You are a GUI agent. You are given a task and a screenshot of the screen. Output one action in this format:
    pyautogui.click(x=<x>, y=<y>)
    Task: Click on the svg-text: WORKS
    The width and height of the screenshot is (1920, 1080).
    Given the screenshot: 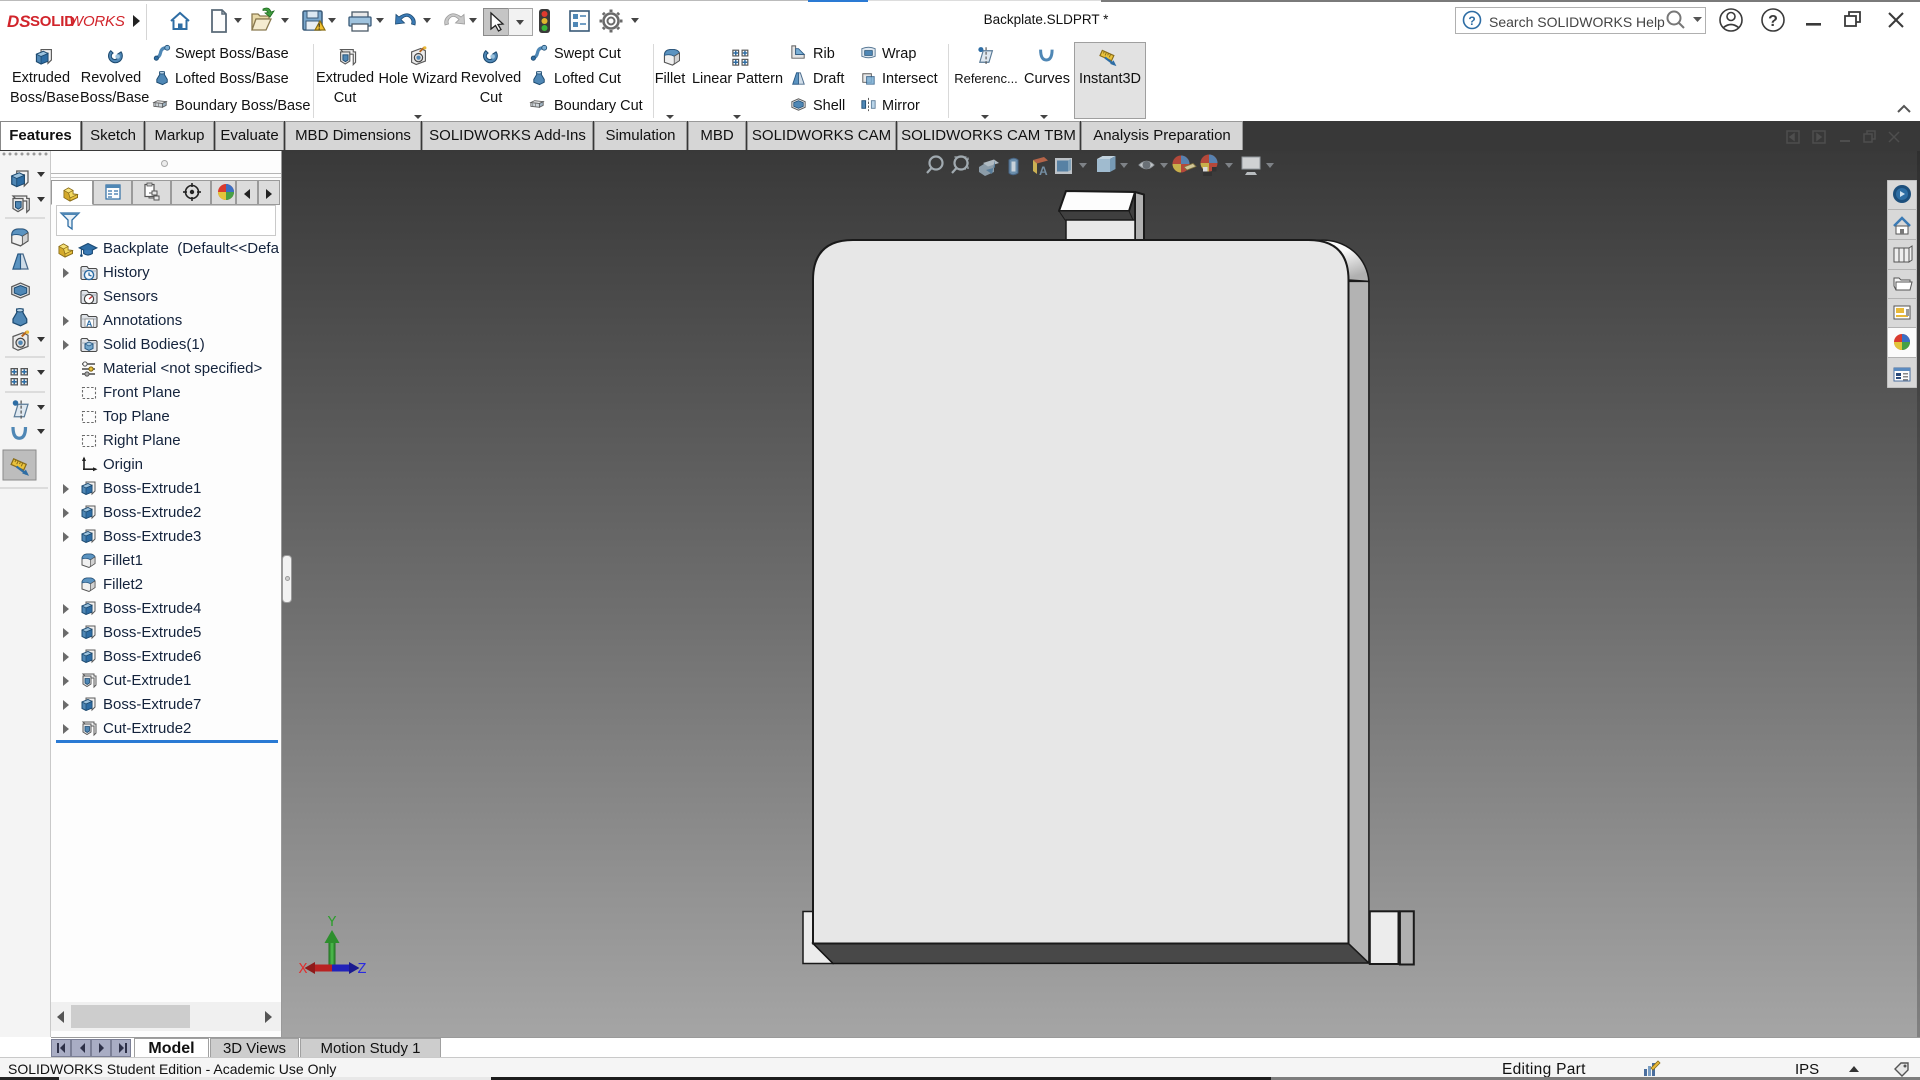 What is the action you would take?
    pyautogui.click(x=97, y=21)
    